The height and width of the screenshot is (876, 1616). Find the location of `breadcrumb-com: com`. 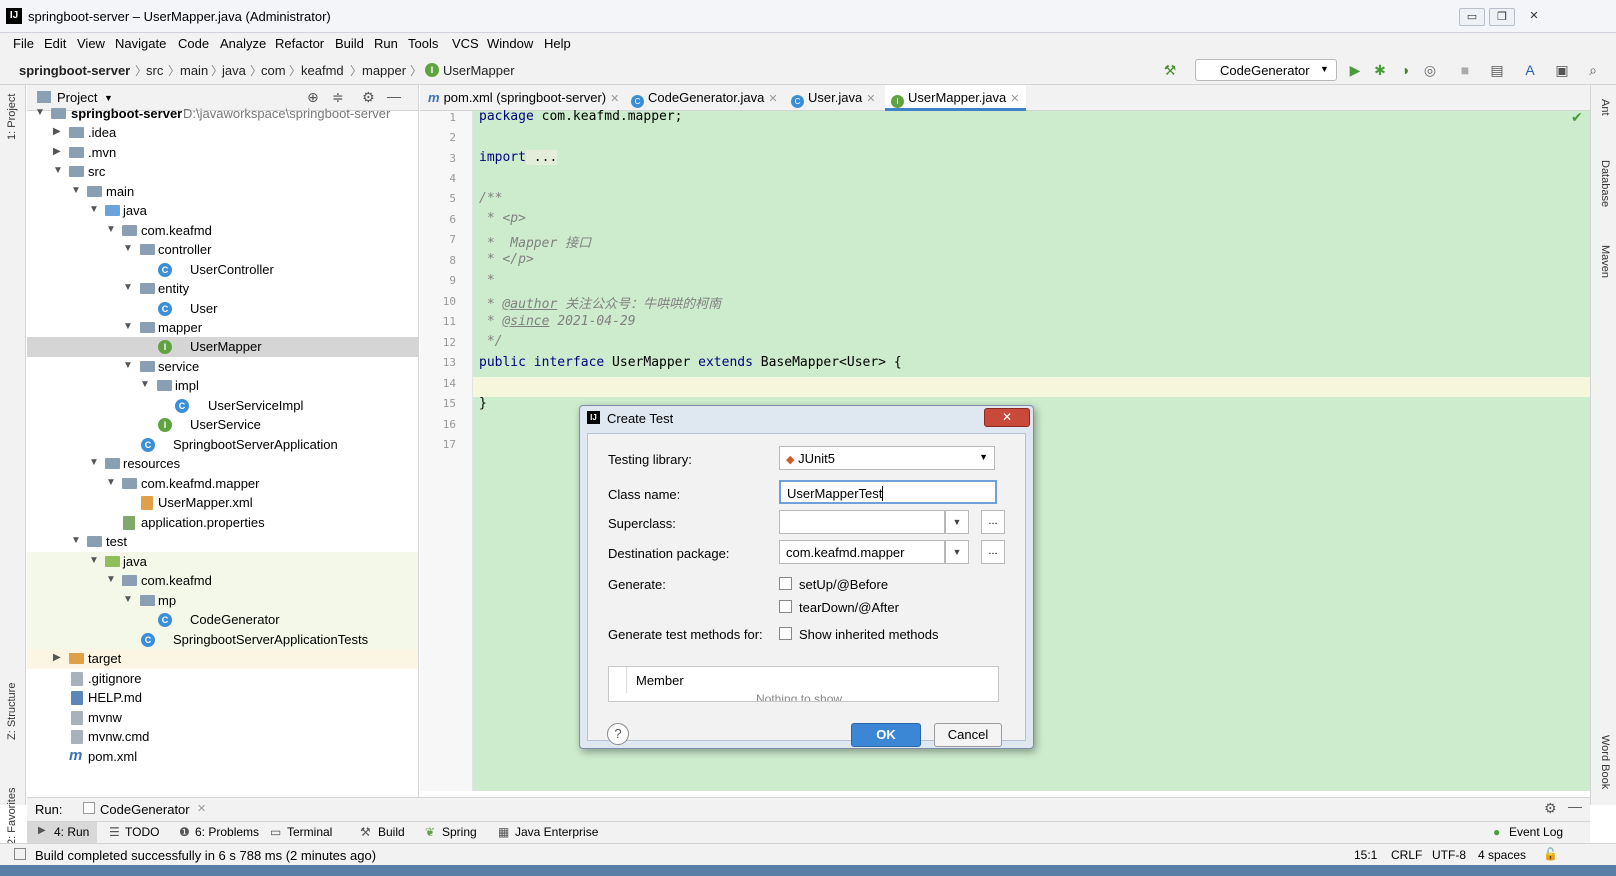

breadcrumb-com: com is located at coordinates (273, 70).